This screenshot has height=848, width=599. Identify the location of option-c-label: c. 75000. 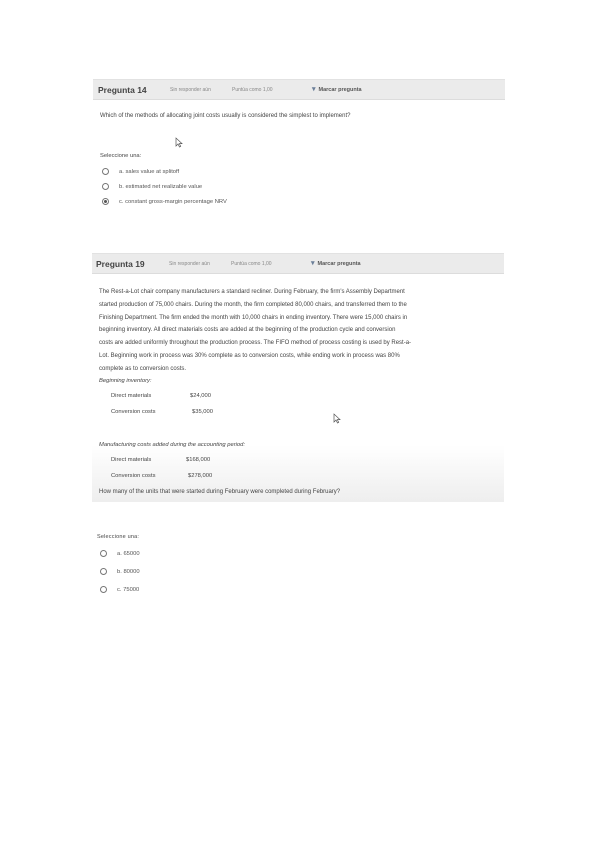
(128, 589).